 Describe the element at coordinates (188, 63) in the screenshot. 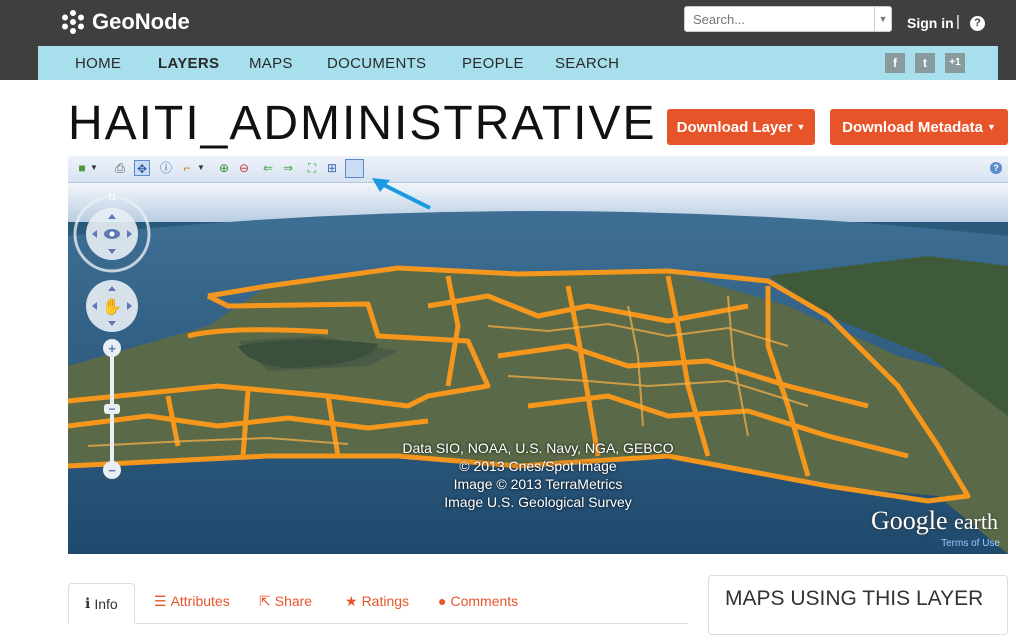

I see `nav-layers: LAYERS` at that location.